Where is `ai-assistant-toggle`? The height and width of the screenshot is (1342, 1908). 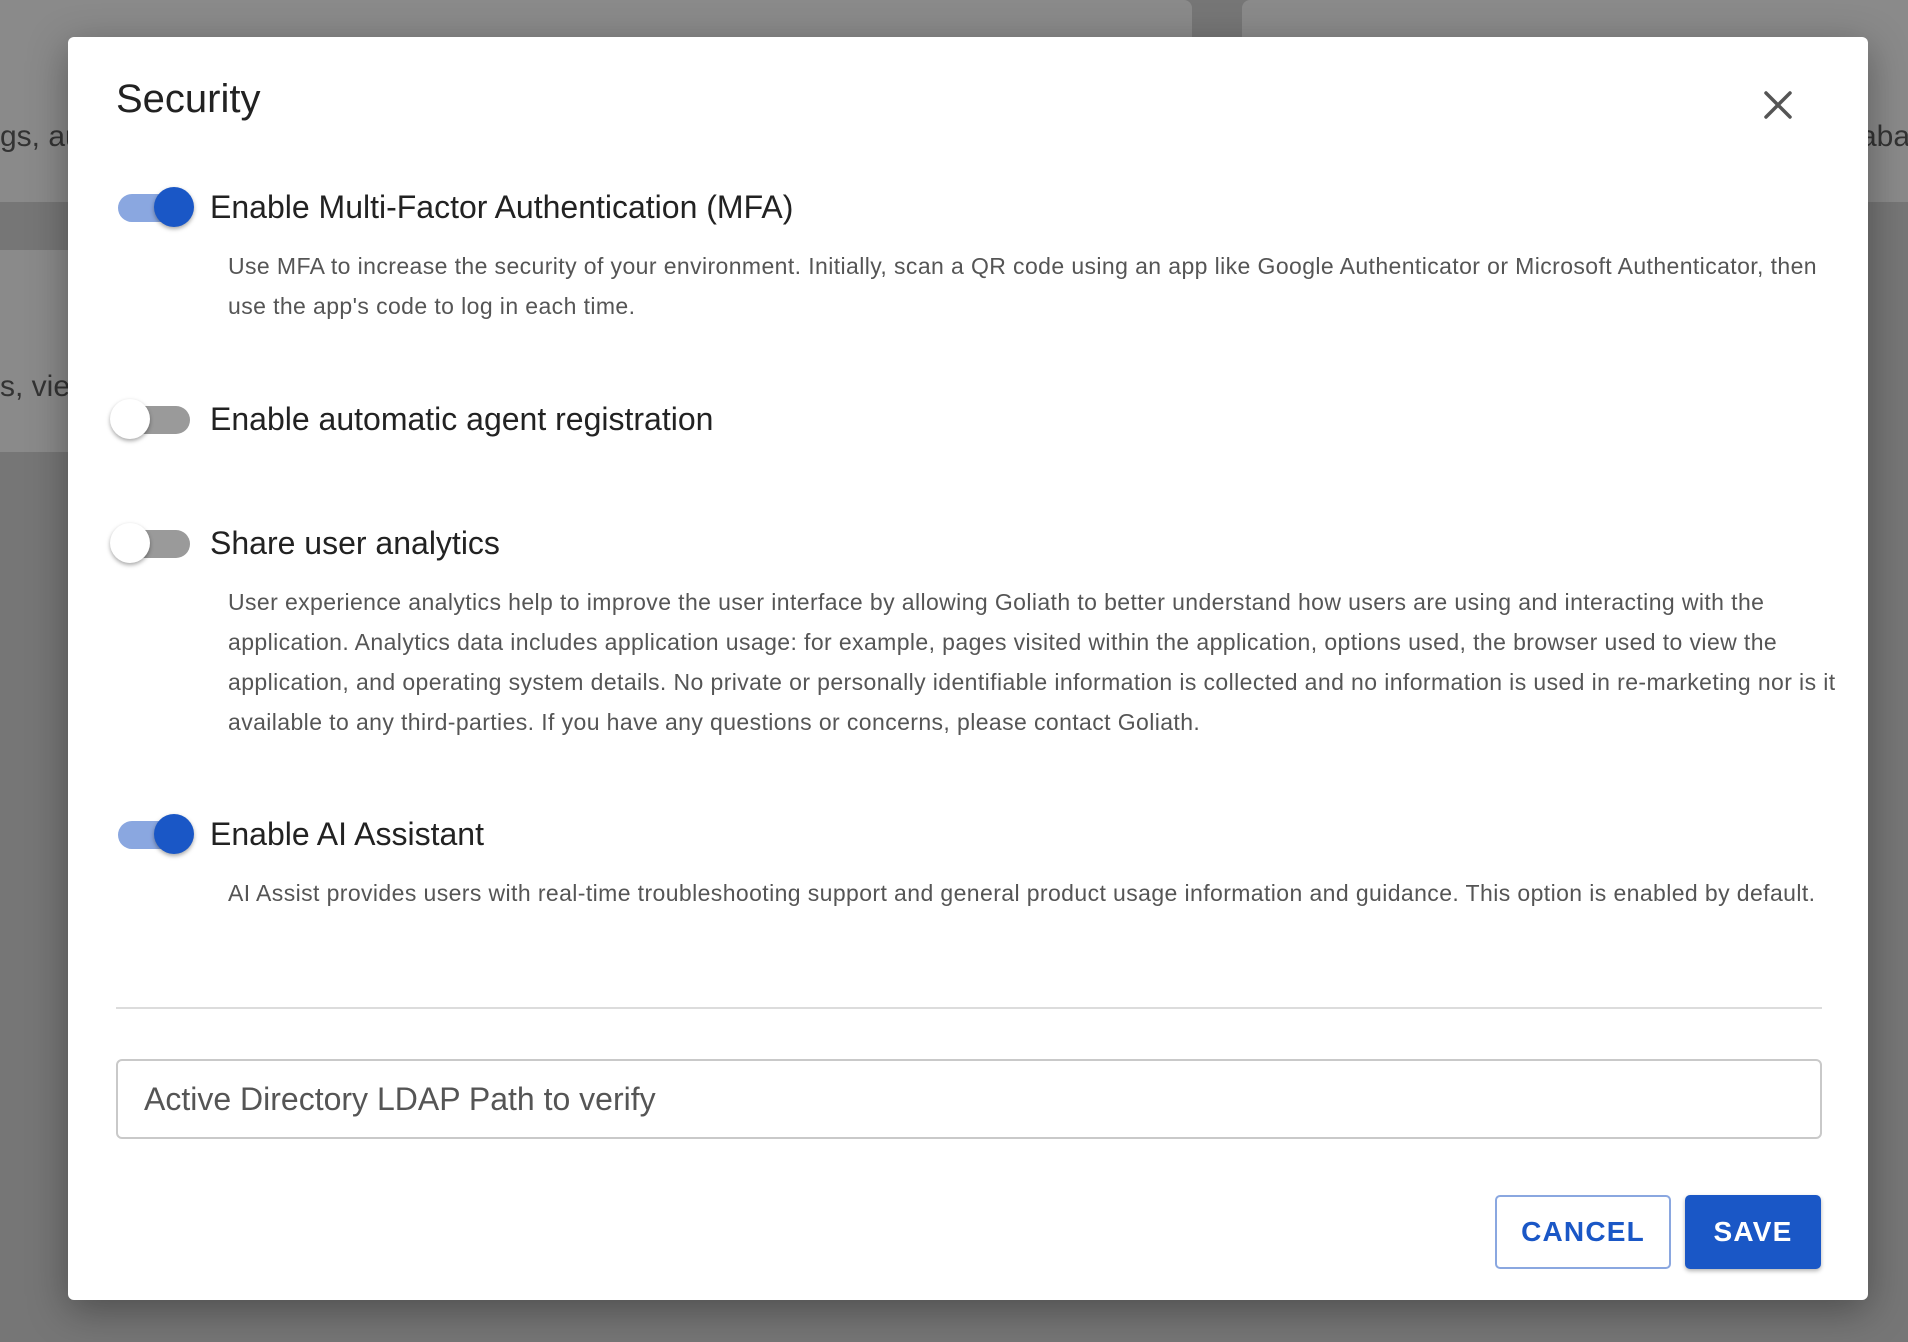 ai-assistant-toggle is located at coordinates (155, 834).